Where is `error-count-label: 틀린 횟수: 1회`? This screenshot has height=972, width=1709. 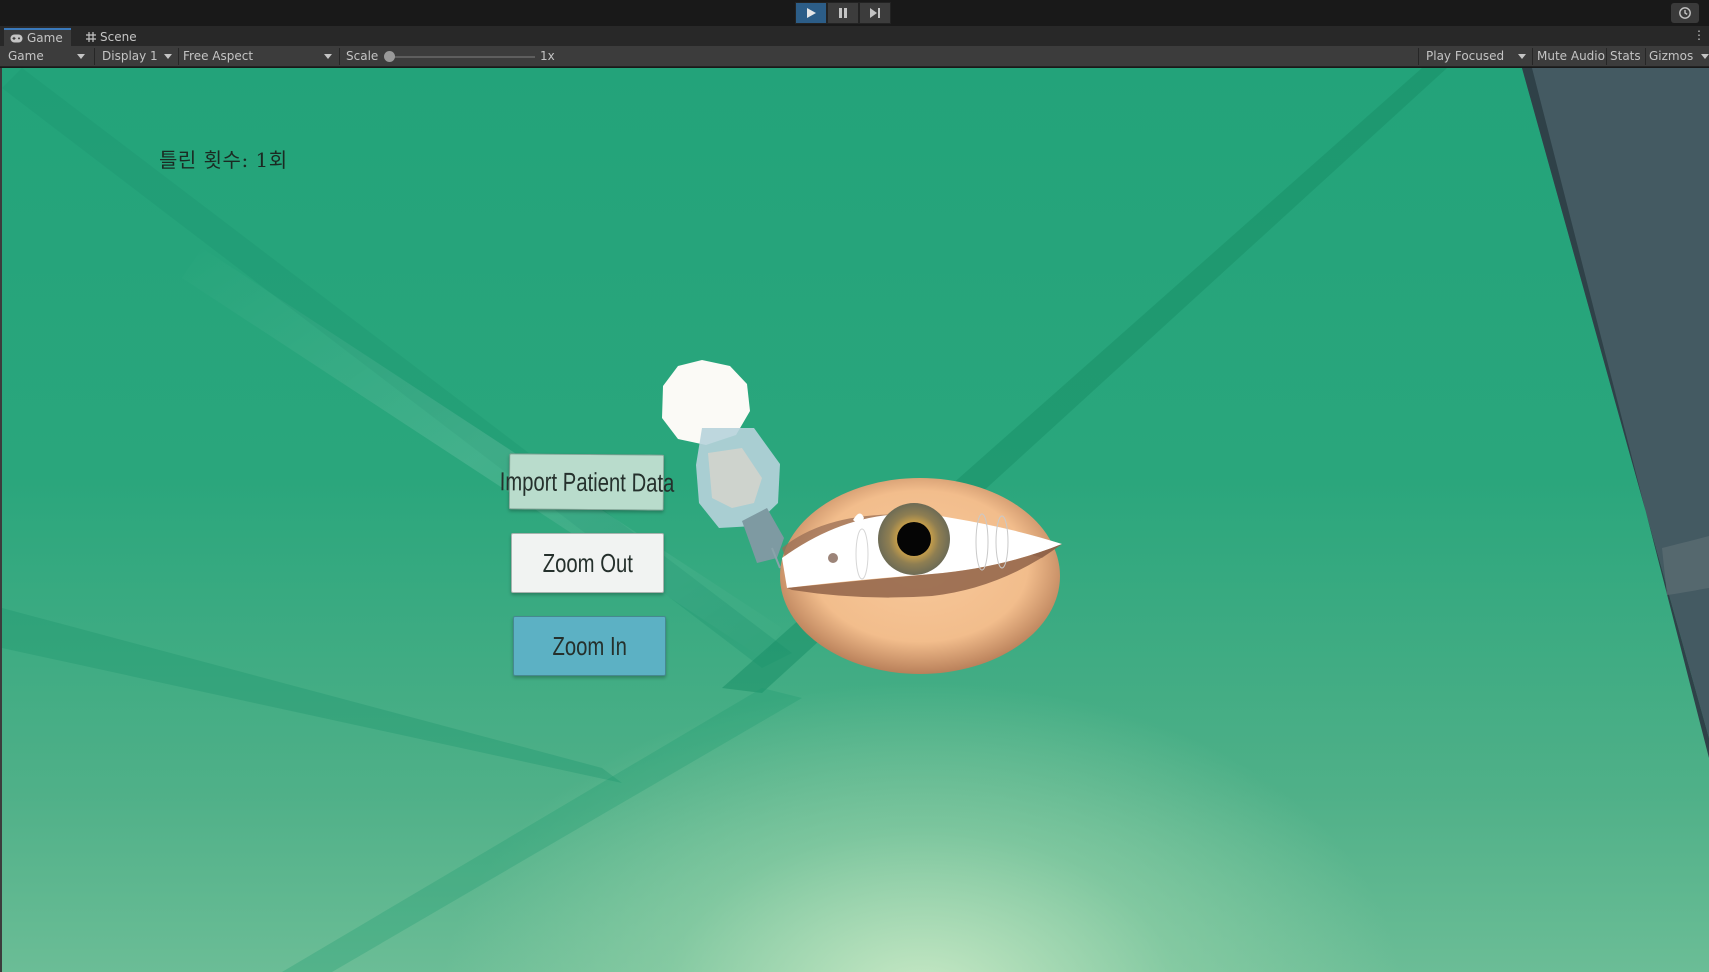 error-count-label: 틀린 횟수: 1회 is located at coordinates (223, 160).